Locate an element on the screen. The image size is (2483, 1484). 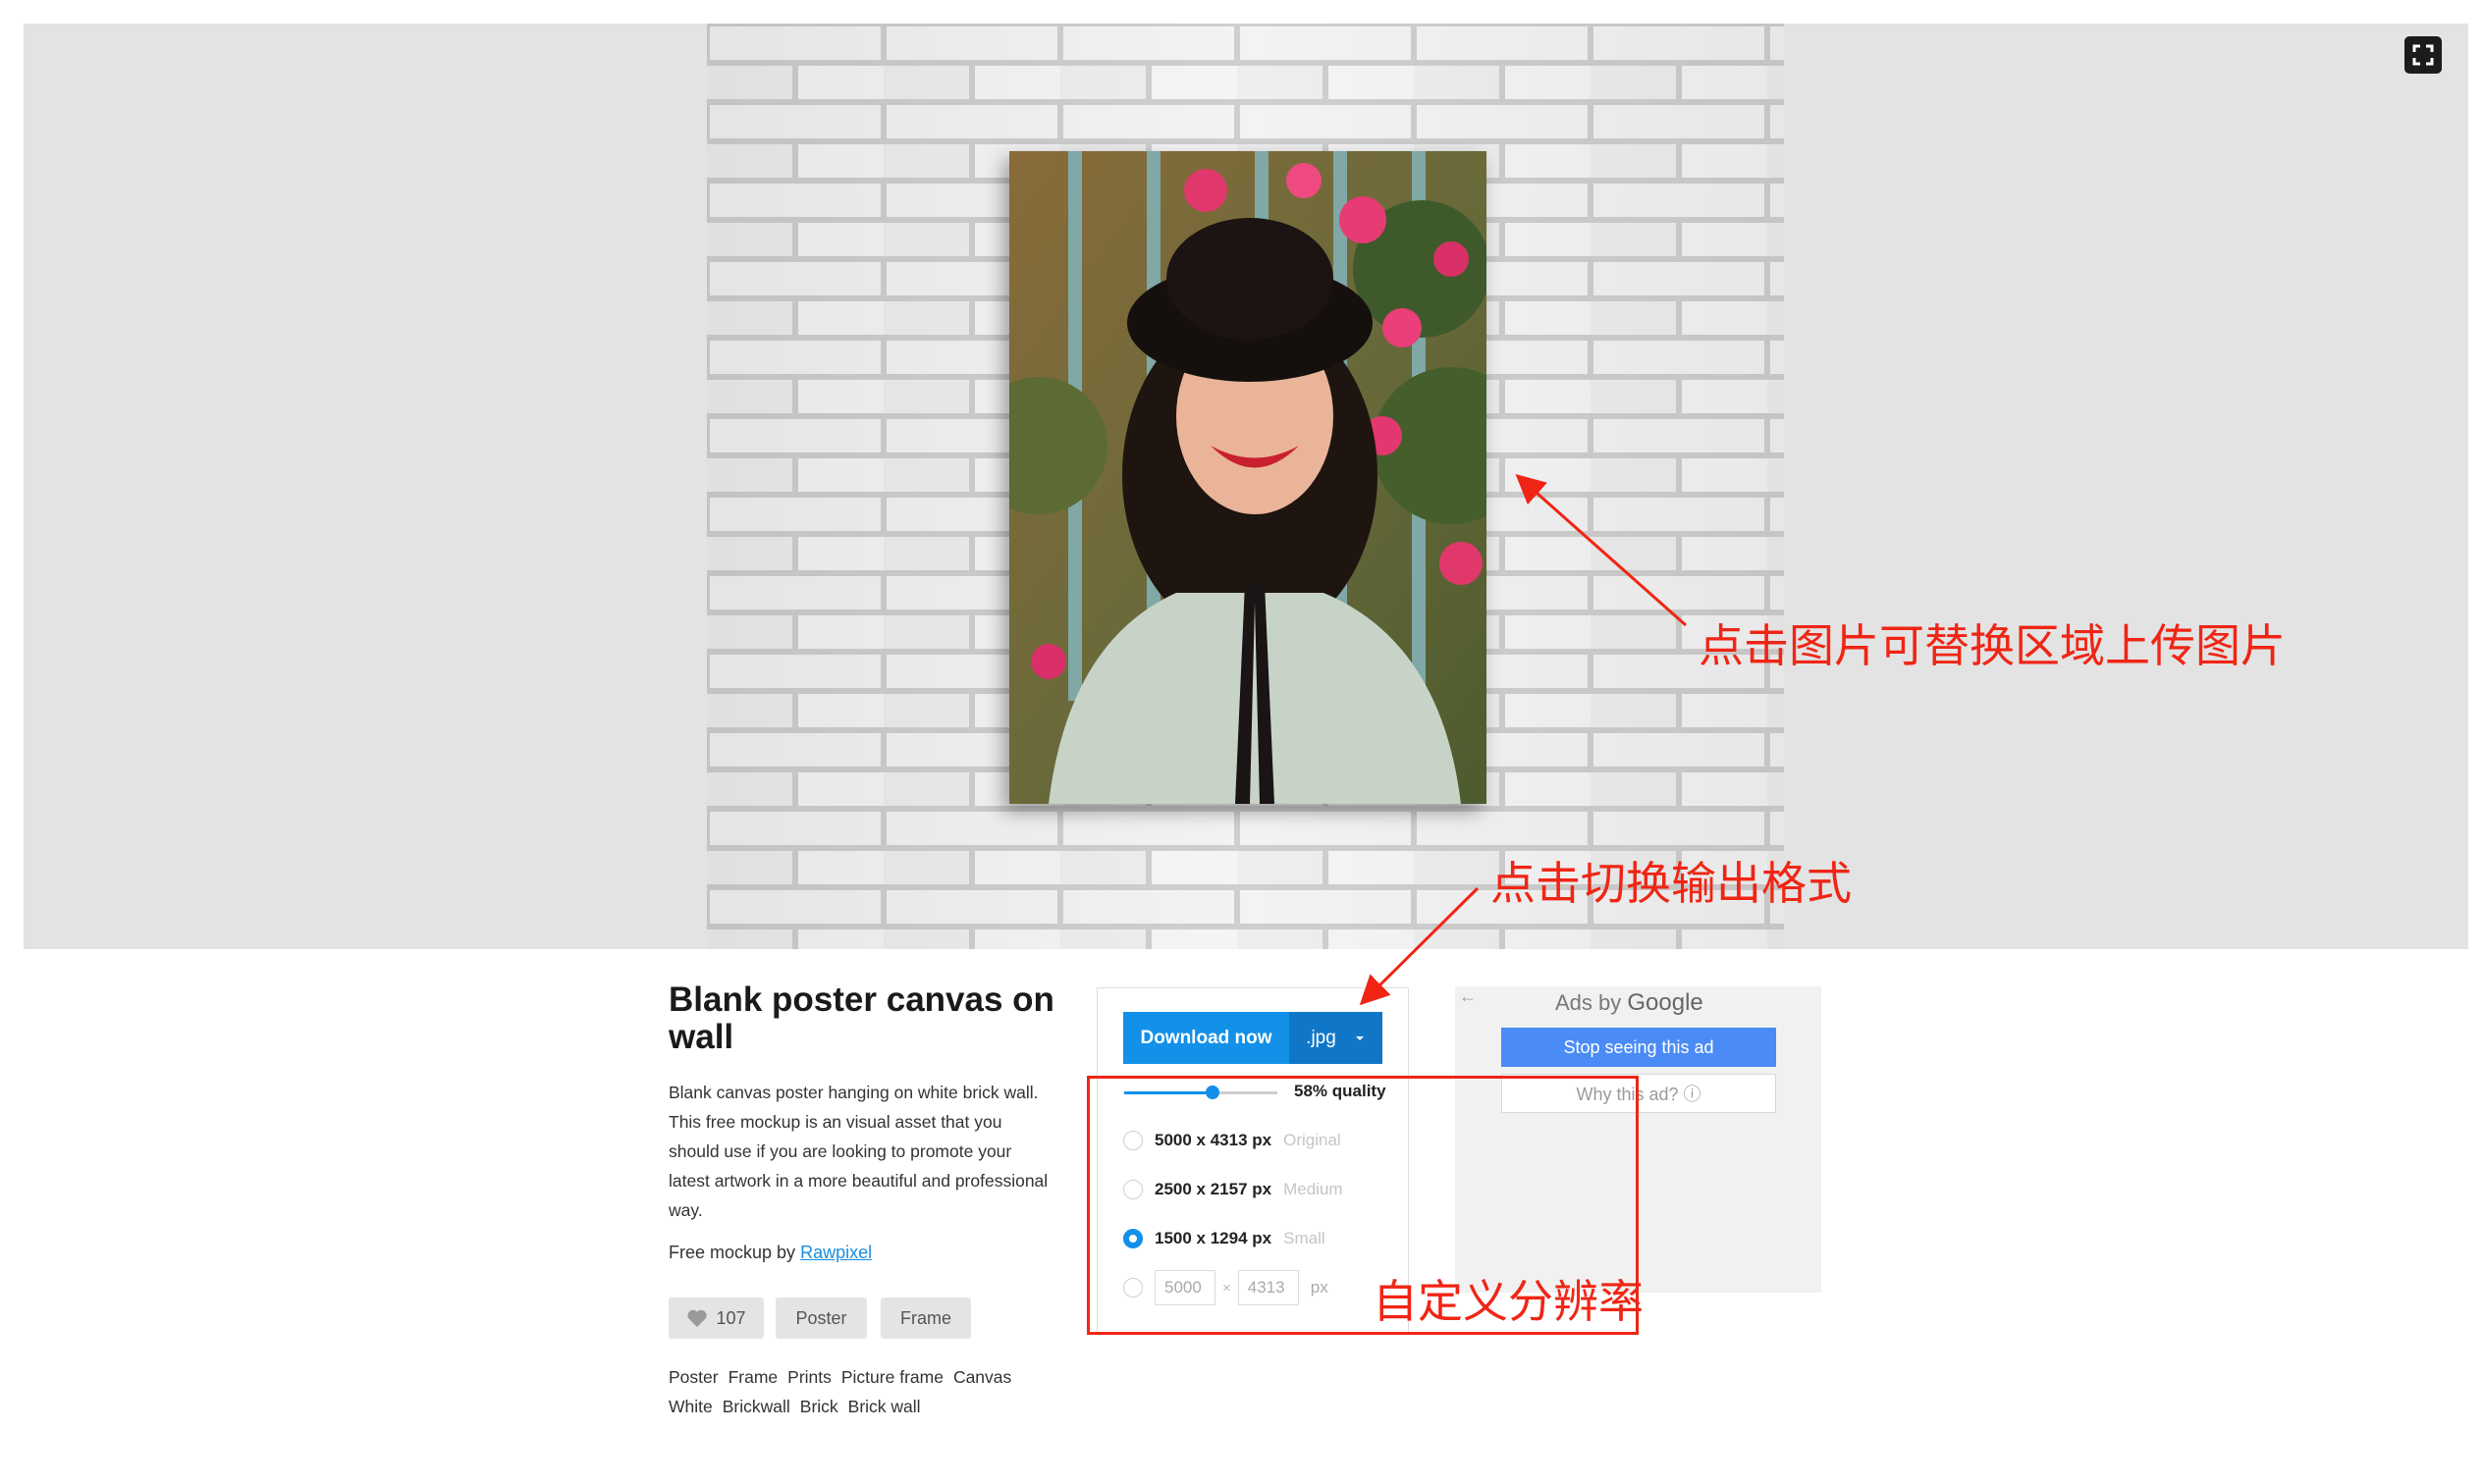
author-link: Rawpixel is located at coordinates (836, 1252).